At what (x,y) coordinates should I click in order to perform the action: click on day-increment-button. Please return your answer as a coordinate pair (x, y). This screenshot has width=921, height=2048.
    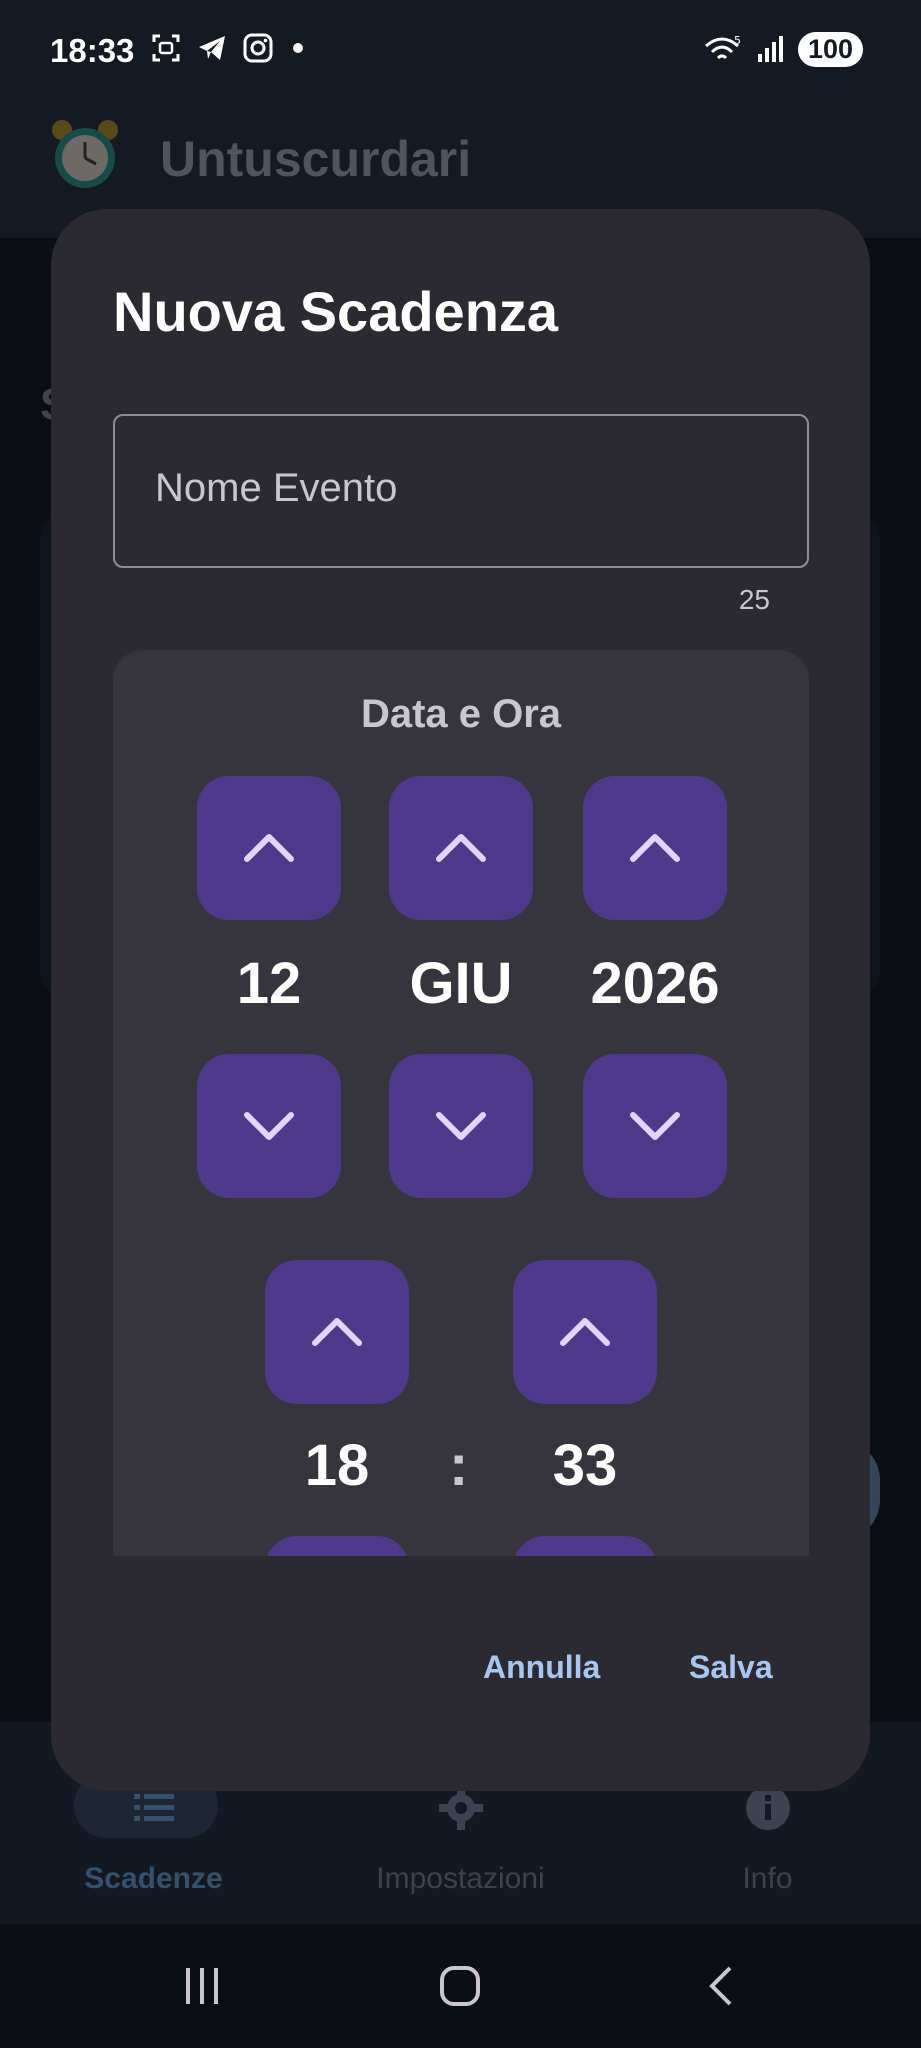
    Looking at the image, I should click on (269, 848).